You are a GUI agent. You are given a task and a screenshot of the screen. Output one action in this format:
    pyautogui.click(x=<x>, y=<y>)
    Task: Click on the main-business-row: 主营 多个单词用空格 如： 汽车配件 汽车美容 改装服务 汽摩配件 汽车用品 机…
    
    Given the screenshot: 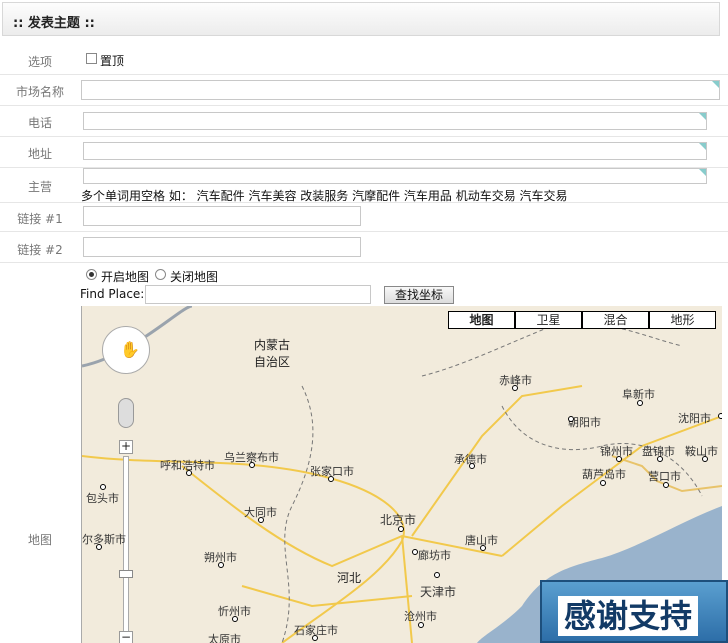 What is the action you would take?
    pyautogui.click(x=364, y=185)
    